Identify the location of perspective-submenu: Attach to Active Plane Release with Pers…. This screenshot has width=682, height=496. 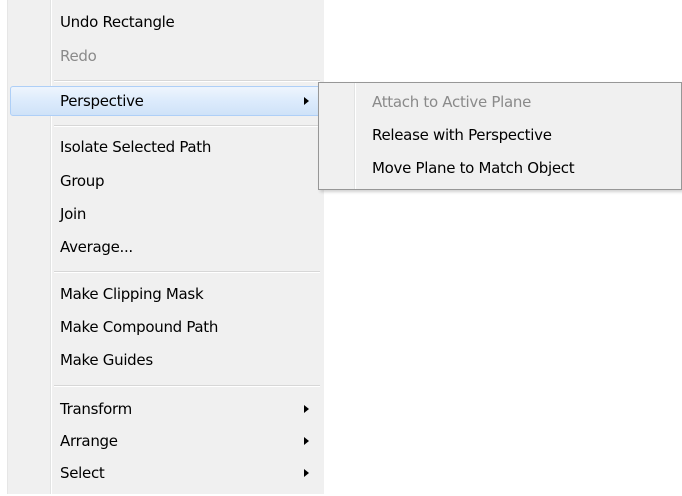
(500, 136).